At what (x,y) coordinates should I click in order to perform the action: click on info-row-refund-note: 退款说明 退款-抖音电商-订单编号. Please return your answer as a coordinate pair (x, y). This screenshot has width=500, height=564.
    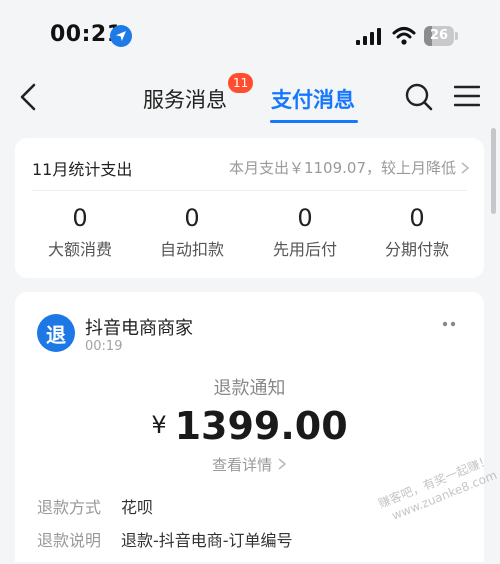
    Looking at the image, I should click on (165, 539).